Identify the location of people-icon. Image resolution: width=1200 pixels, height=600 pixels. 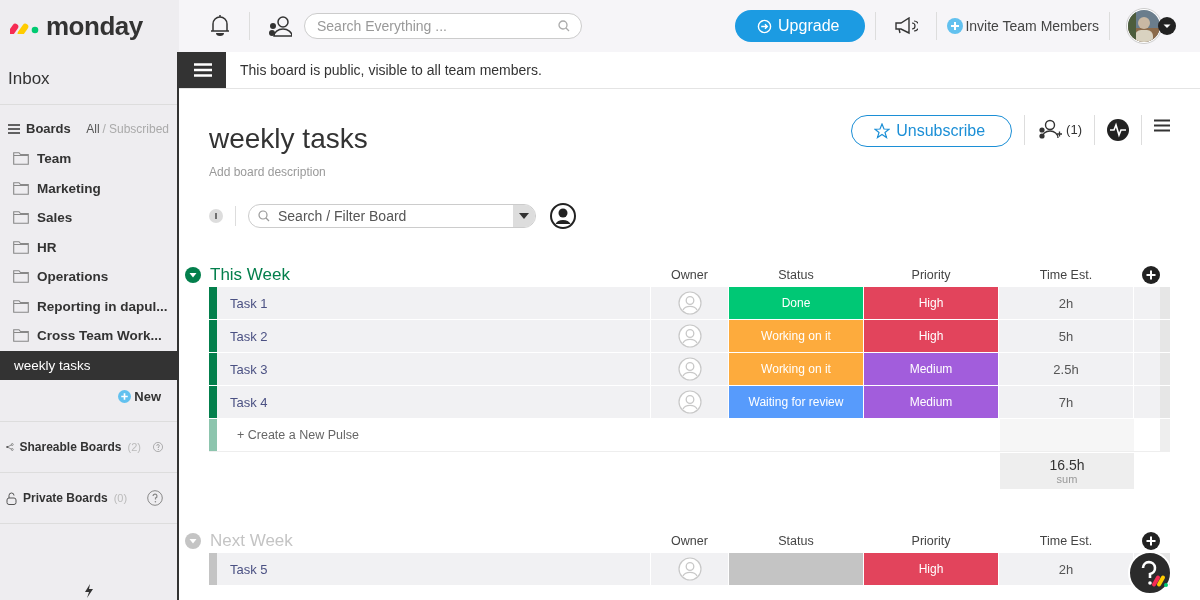
(280, 26).